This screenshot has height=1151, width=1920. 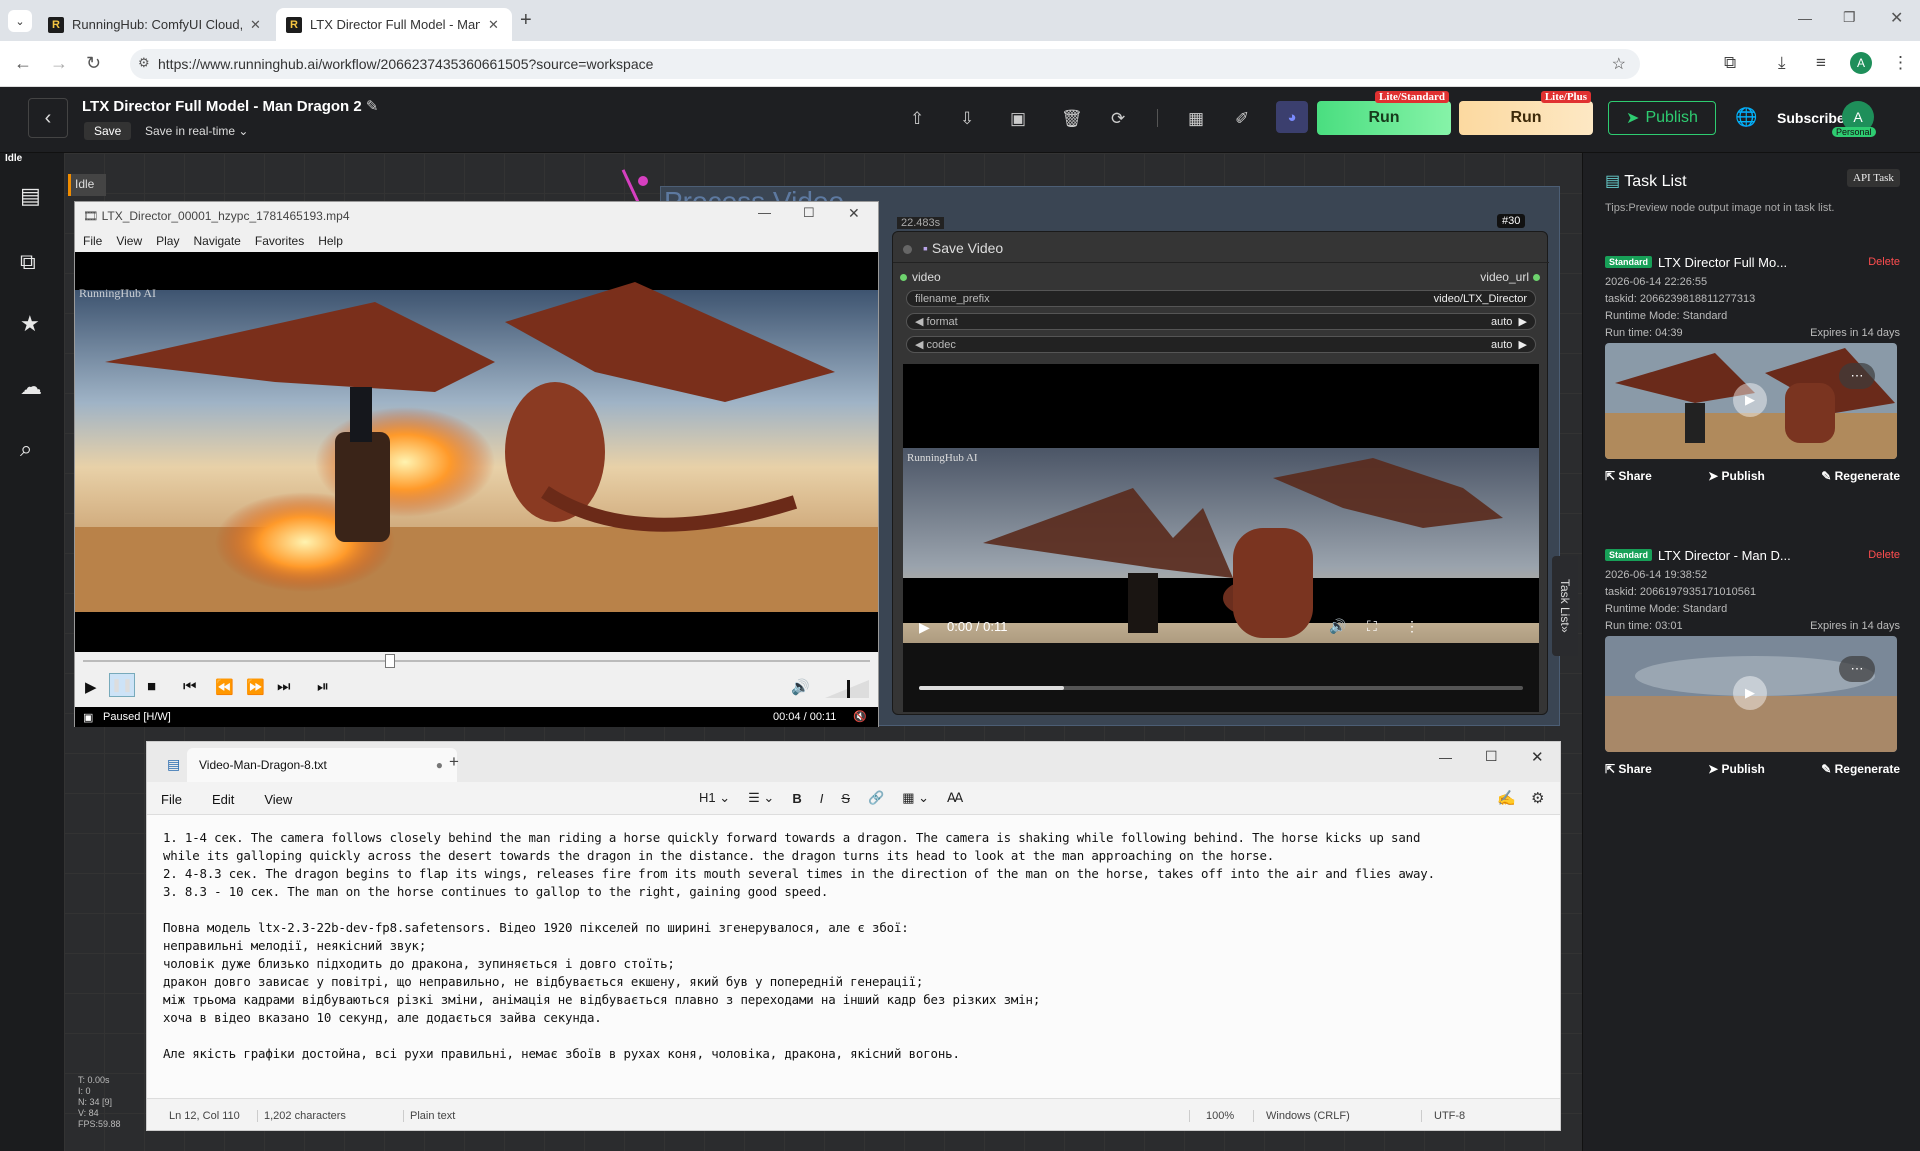 I want to click on menu-edit: Edit, so click(x=223, y=799).